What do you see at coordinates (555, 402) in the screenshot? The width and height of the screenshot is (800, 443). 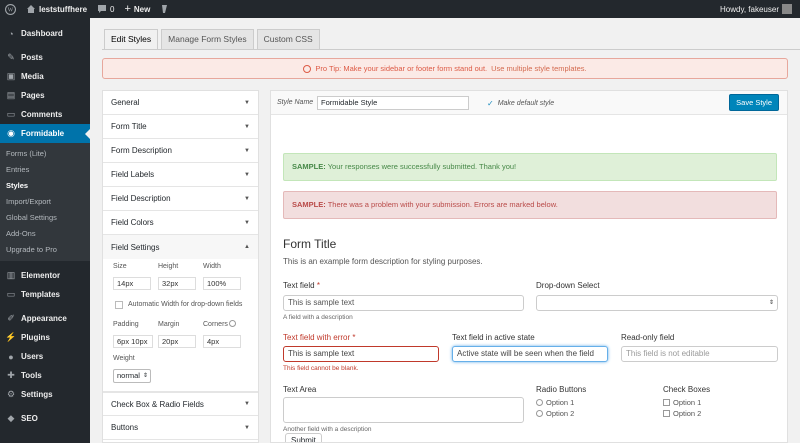 I see `radio-option-1: Option 1` at bounding box center [555, 402].